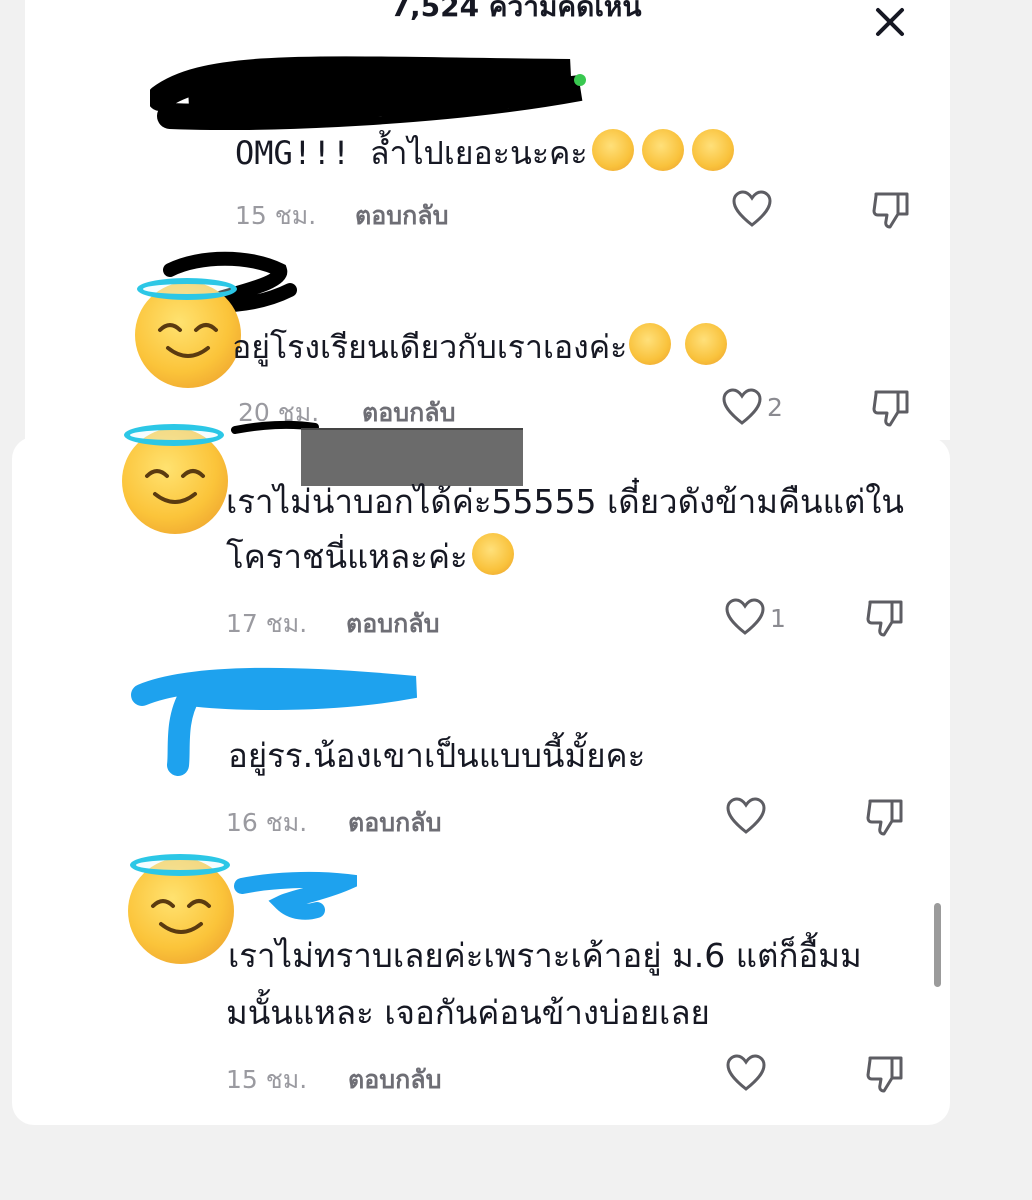 This screenshot has height=1200, width=1032. What do you see at coordinates (468, 1012) in the screenshot?
I see `comment-text-line: มนั้นแหละ เจอกันค่อนข้างบ่อยเลย` at bounding box center [468, 1012].